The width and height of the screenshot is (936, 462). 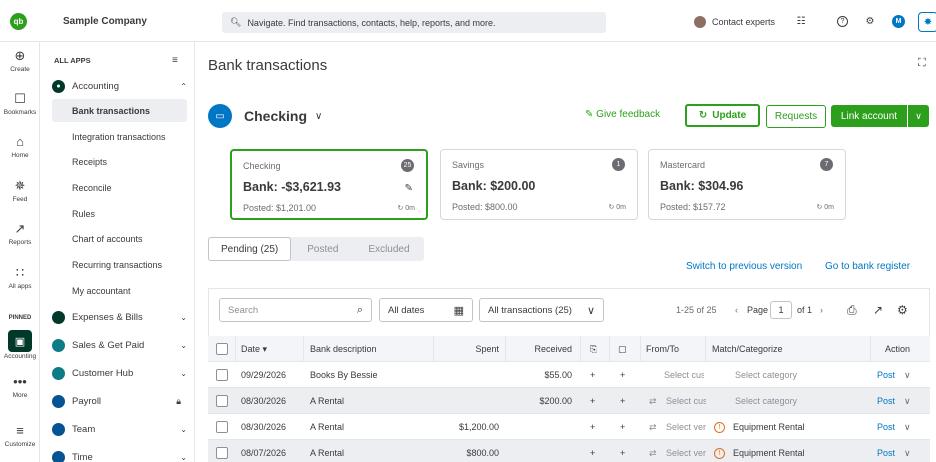 I want to click on rail-accounting-label: Accounting, so click(x=20, y=356).